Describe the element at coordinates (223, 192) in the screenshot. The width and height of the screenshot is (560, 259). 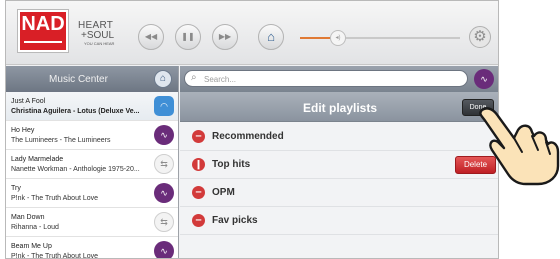
I see `playlist-name: OPM` at that location.